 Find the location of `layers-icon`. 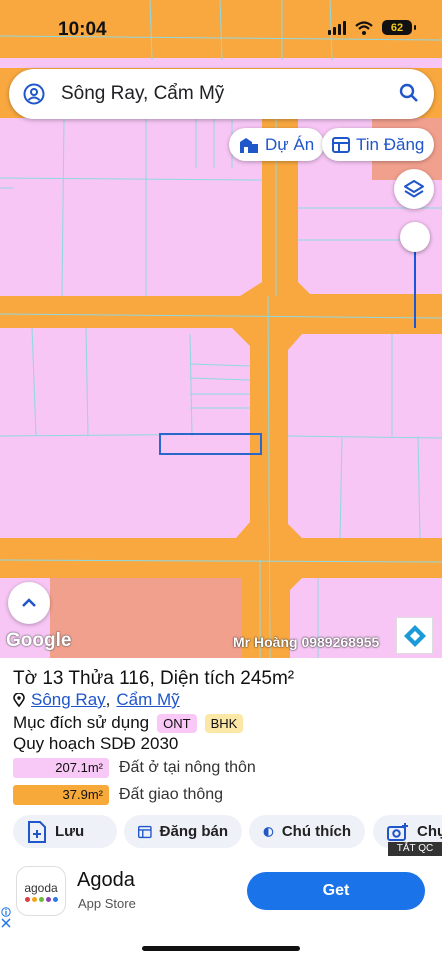

layers-icon is located at coordinates (414, 189).